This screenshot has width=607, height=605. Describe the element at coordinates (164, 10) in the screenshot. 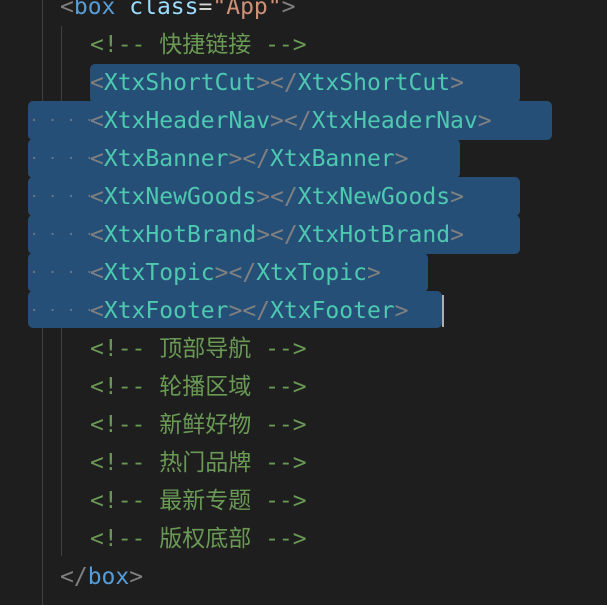

I see `attribute-name: class` at that location.